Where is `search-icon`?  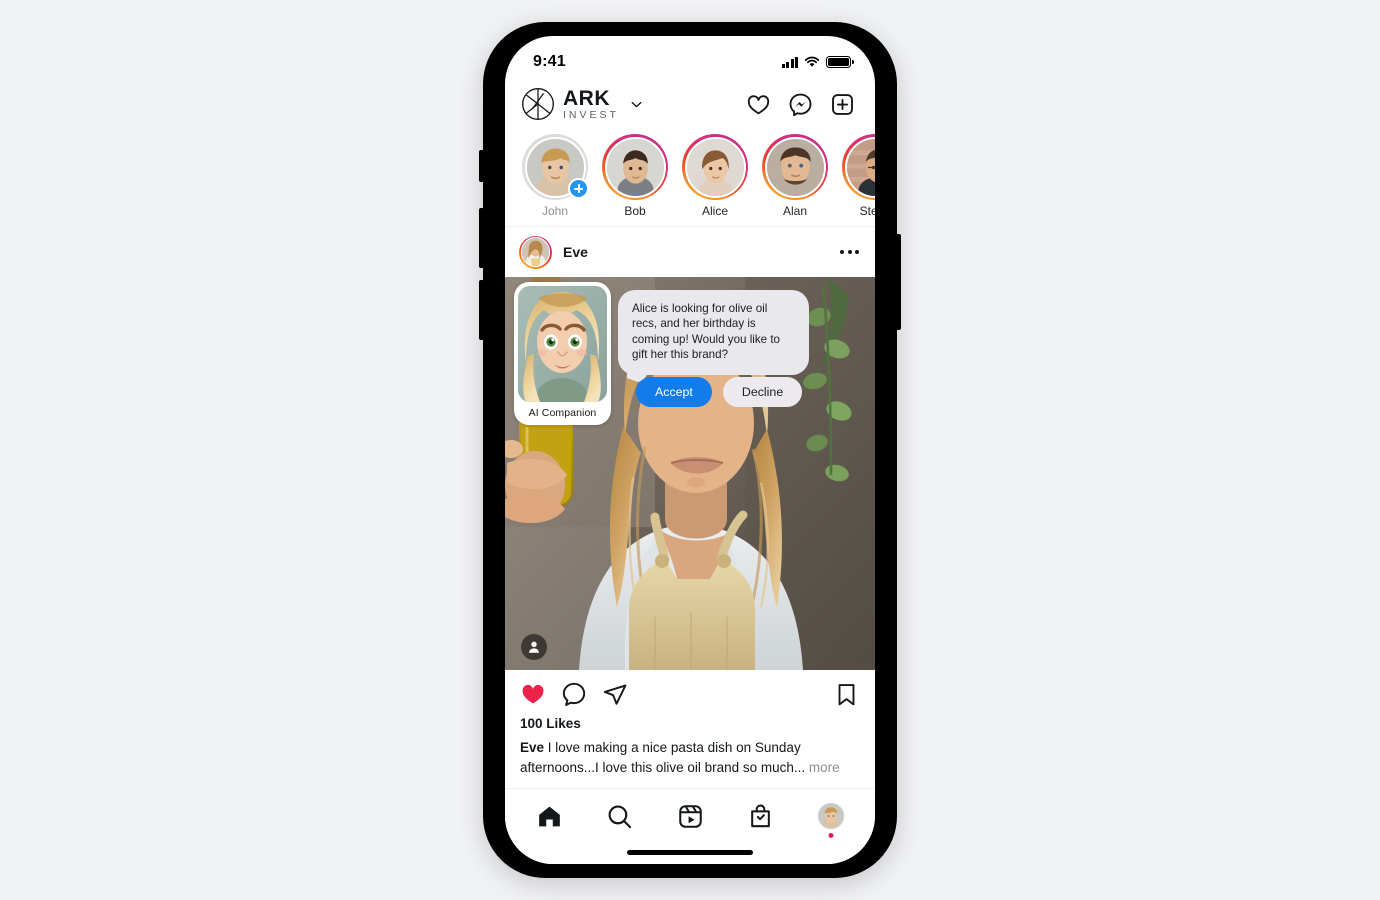
search-icon is located at coordinates (620, 817).